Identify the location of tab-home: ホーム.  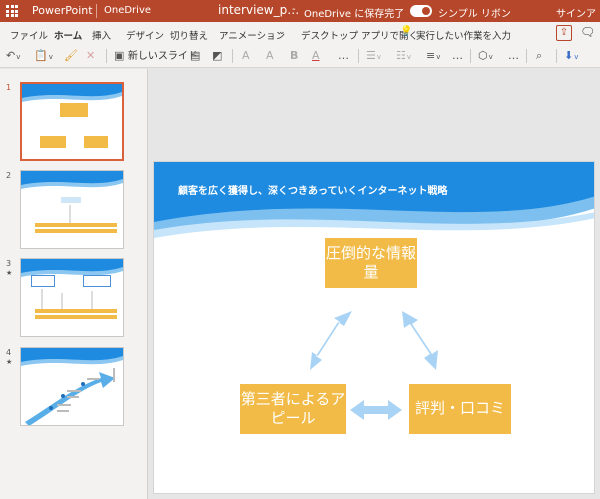
(68, 37).